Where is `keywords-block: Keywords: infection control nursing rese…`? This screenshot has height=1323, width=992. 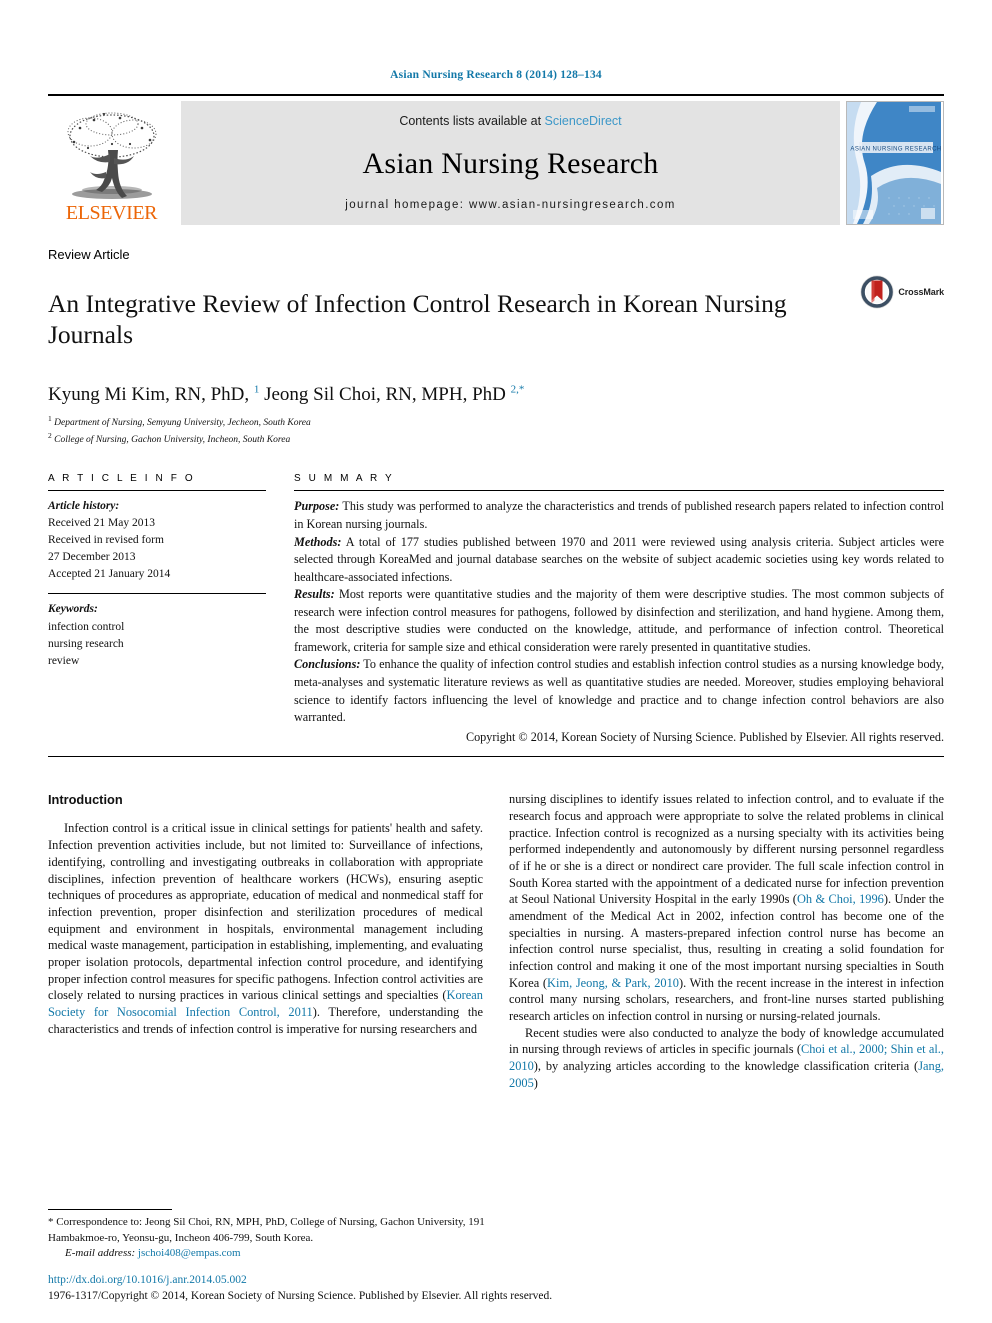
keywords-block: Keywords: infection control nursing rese… is located at coordinates (157, 636).